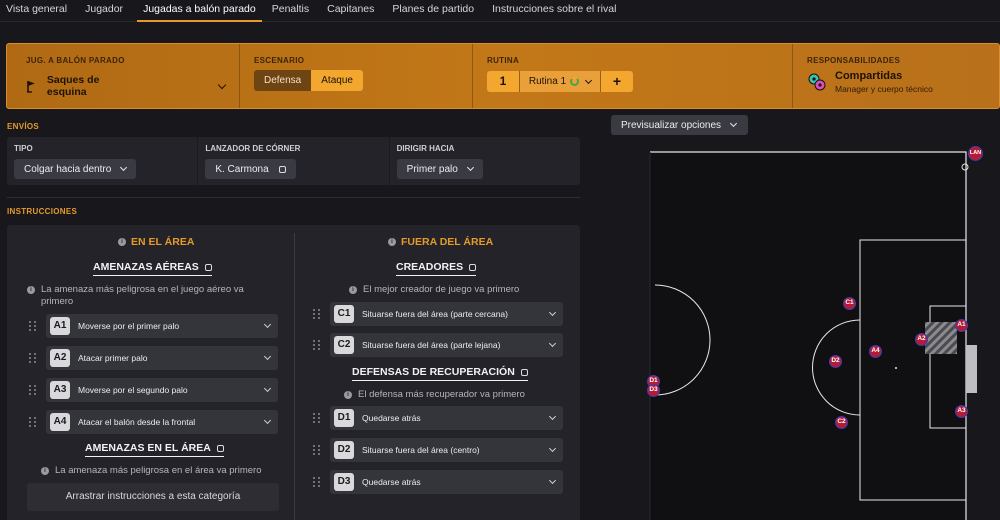 The height and width of the screenshot is (520, 1000). What do you see at coordinates (436, 418) in the screenshot?
I see `instruction-row-d1: D1 Quedarse atrás` at bounding box center [436, 418].